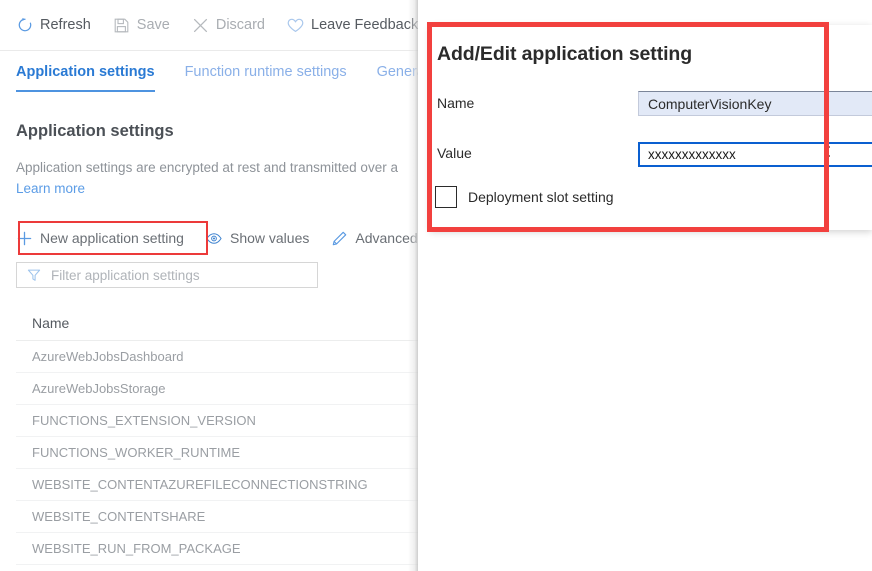  I want to click on refresh-label: Refresh, so click(65, 25).